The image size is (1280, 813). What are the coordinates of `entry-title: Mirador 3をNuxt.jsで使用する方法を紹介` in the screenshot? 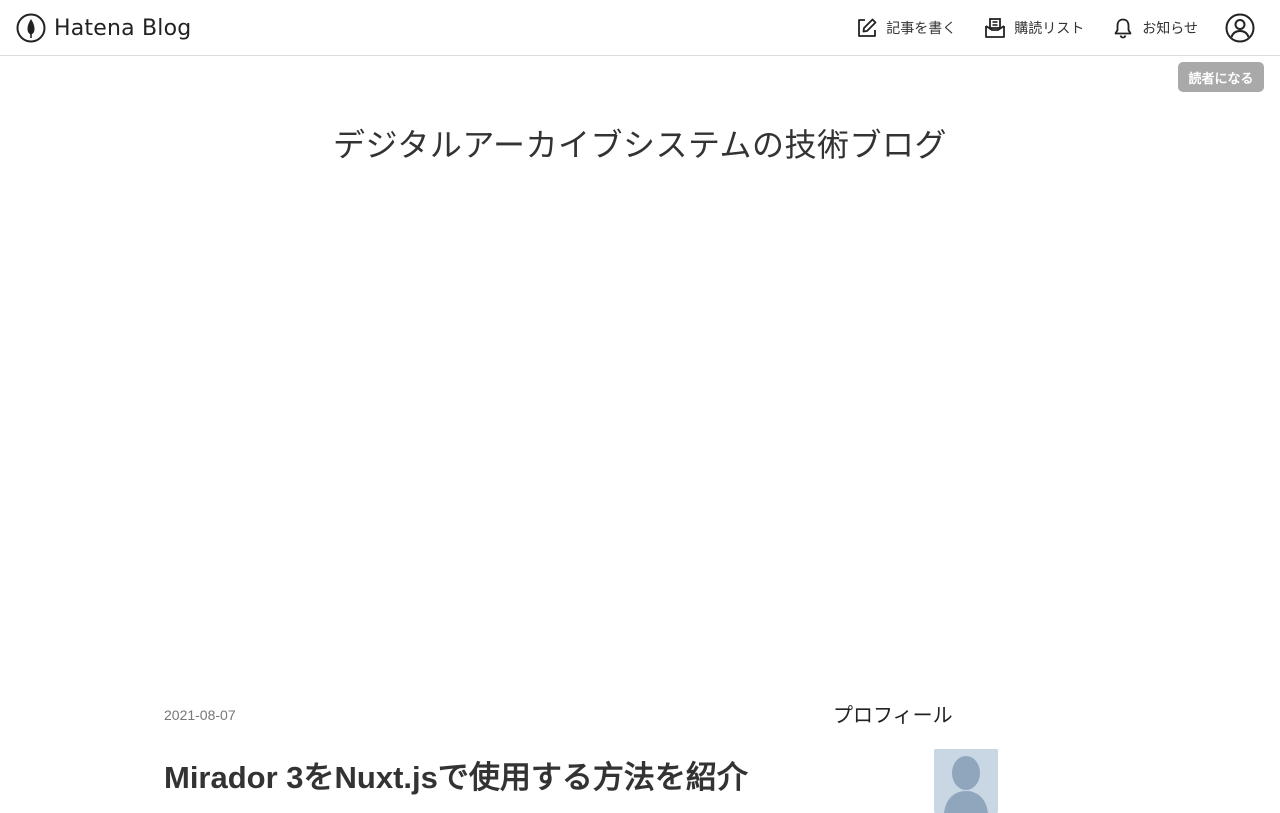 It's located at (456, 774).